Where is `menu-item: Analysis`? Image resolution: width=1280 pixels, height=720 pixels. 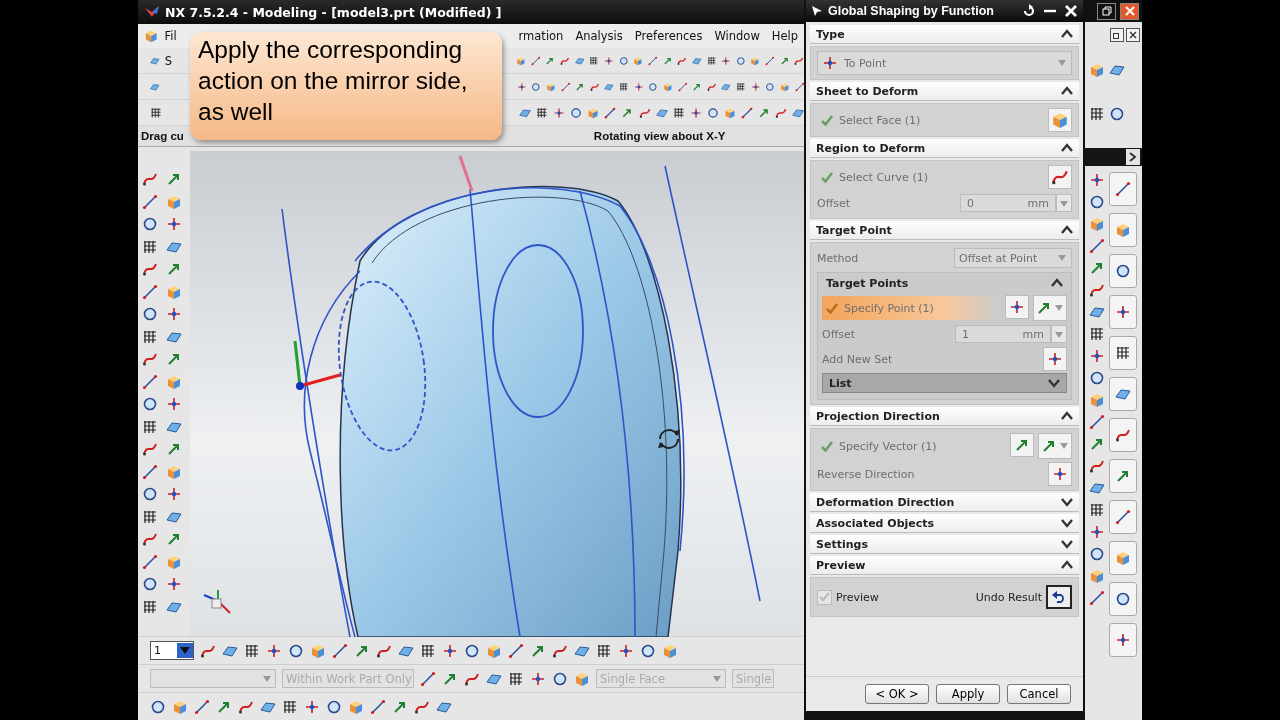
menu-item: Analysis is located at coordinates (599, 36).